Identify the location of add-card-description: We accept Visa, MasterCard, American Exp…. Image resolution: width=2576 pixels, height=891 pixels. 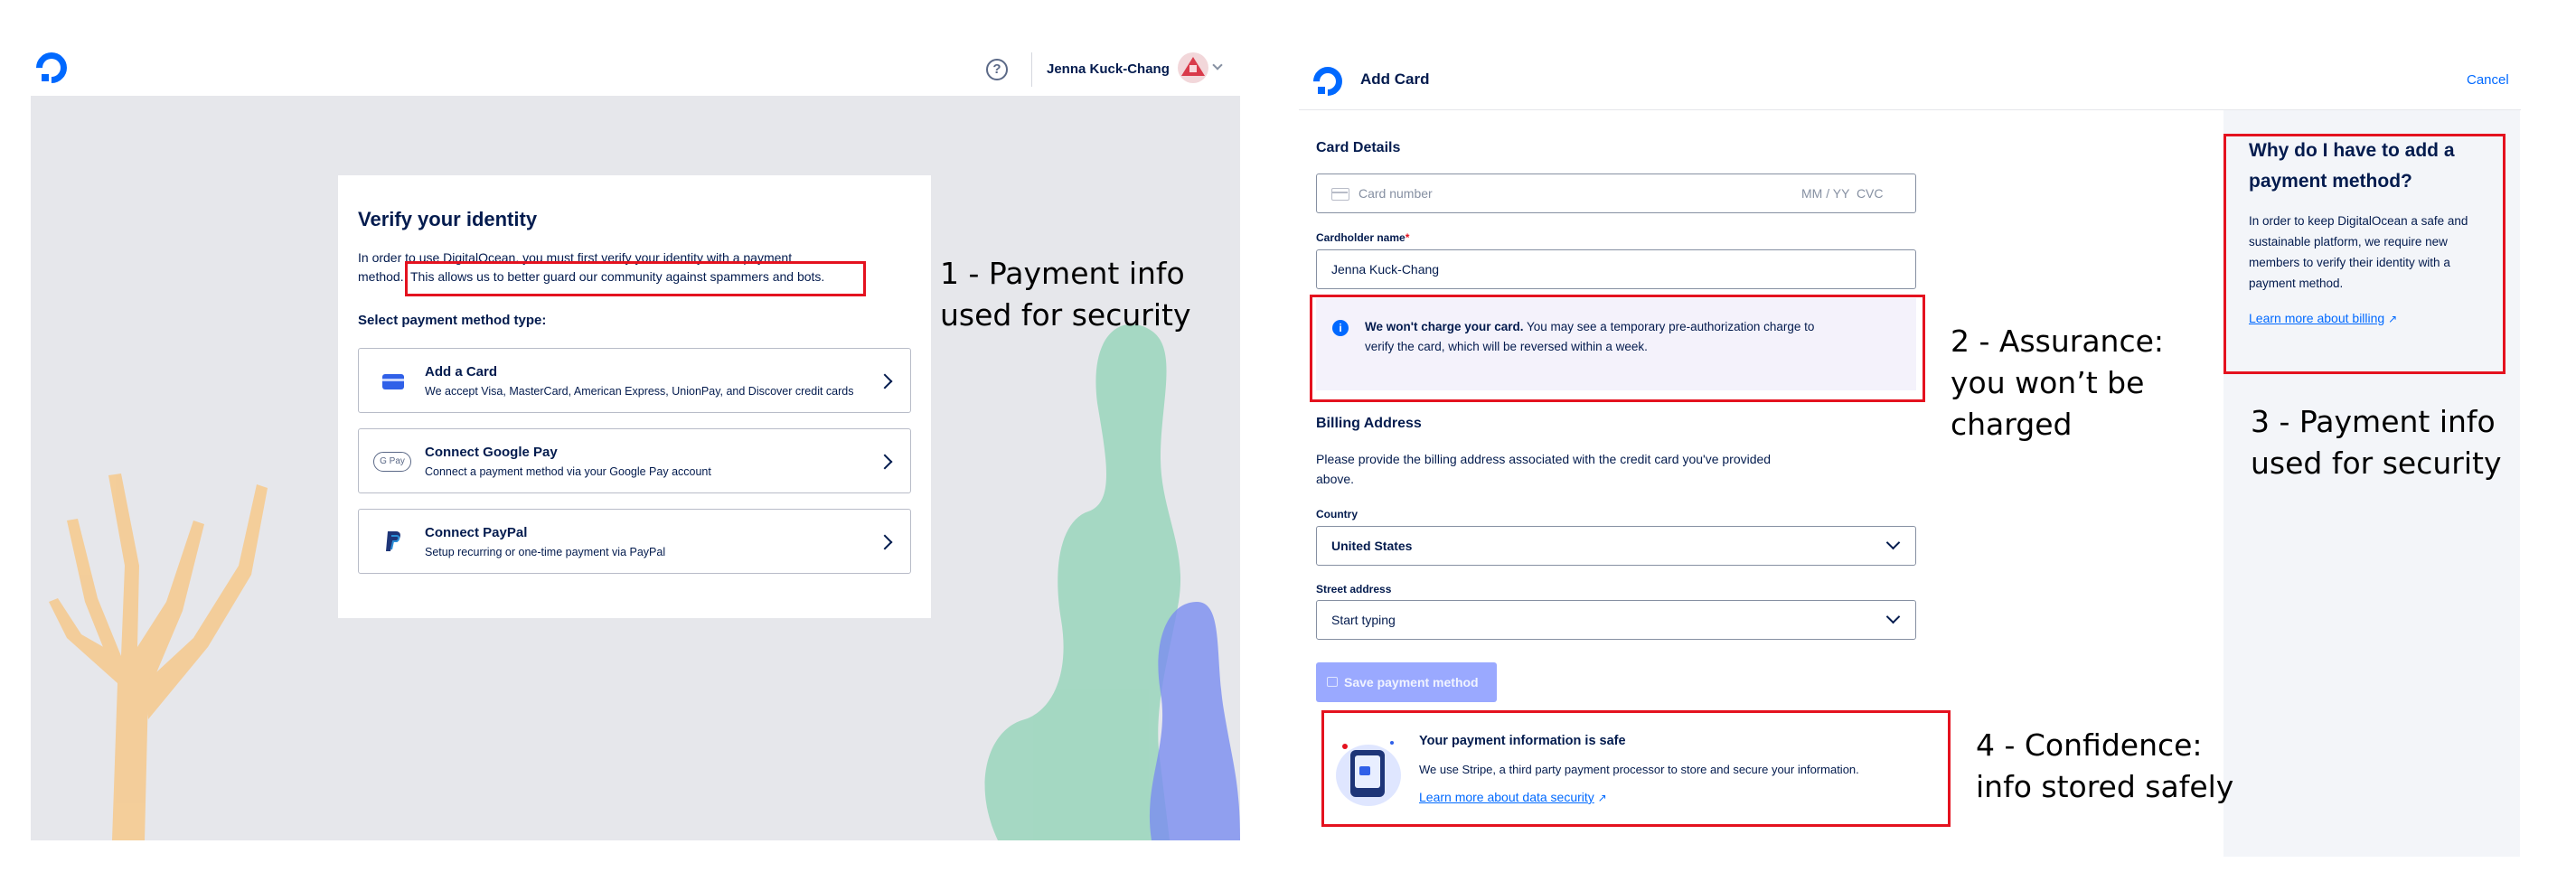
(639, 391).